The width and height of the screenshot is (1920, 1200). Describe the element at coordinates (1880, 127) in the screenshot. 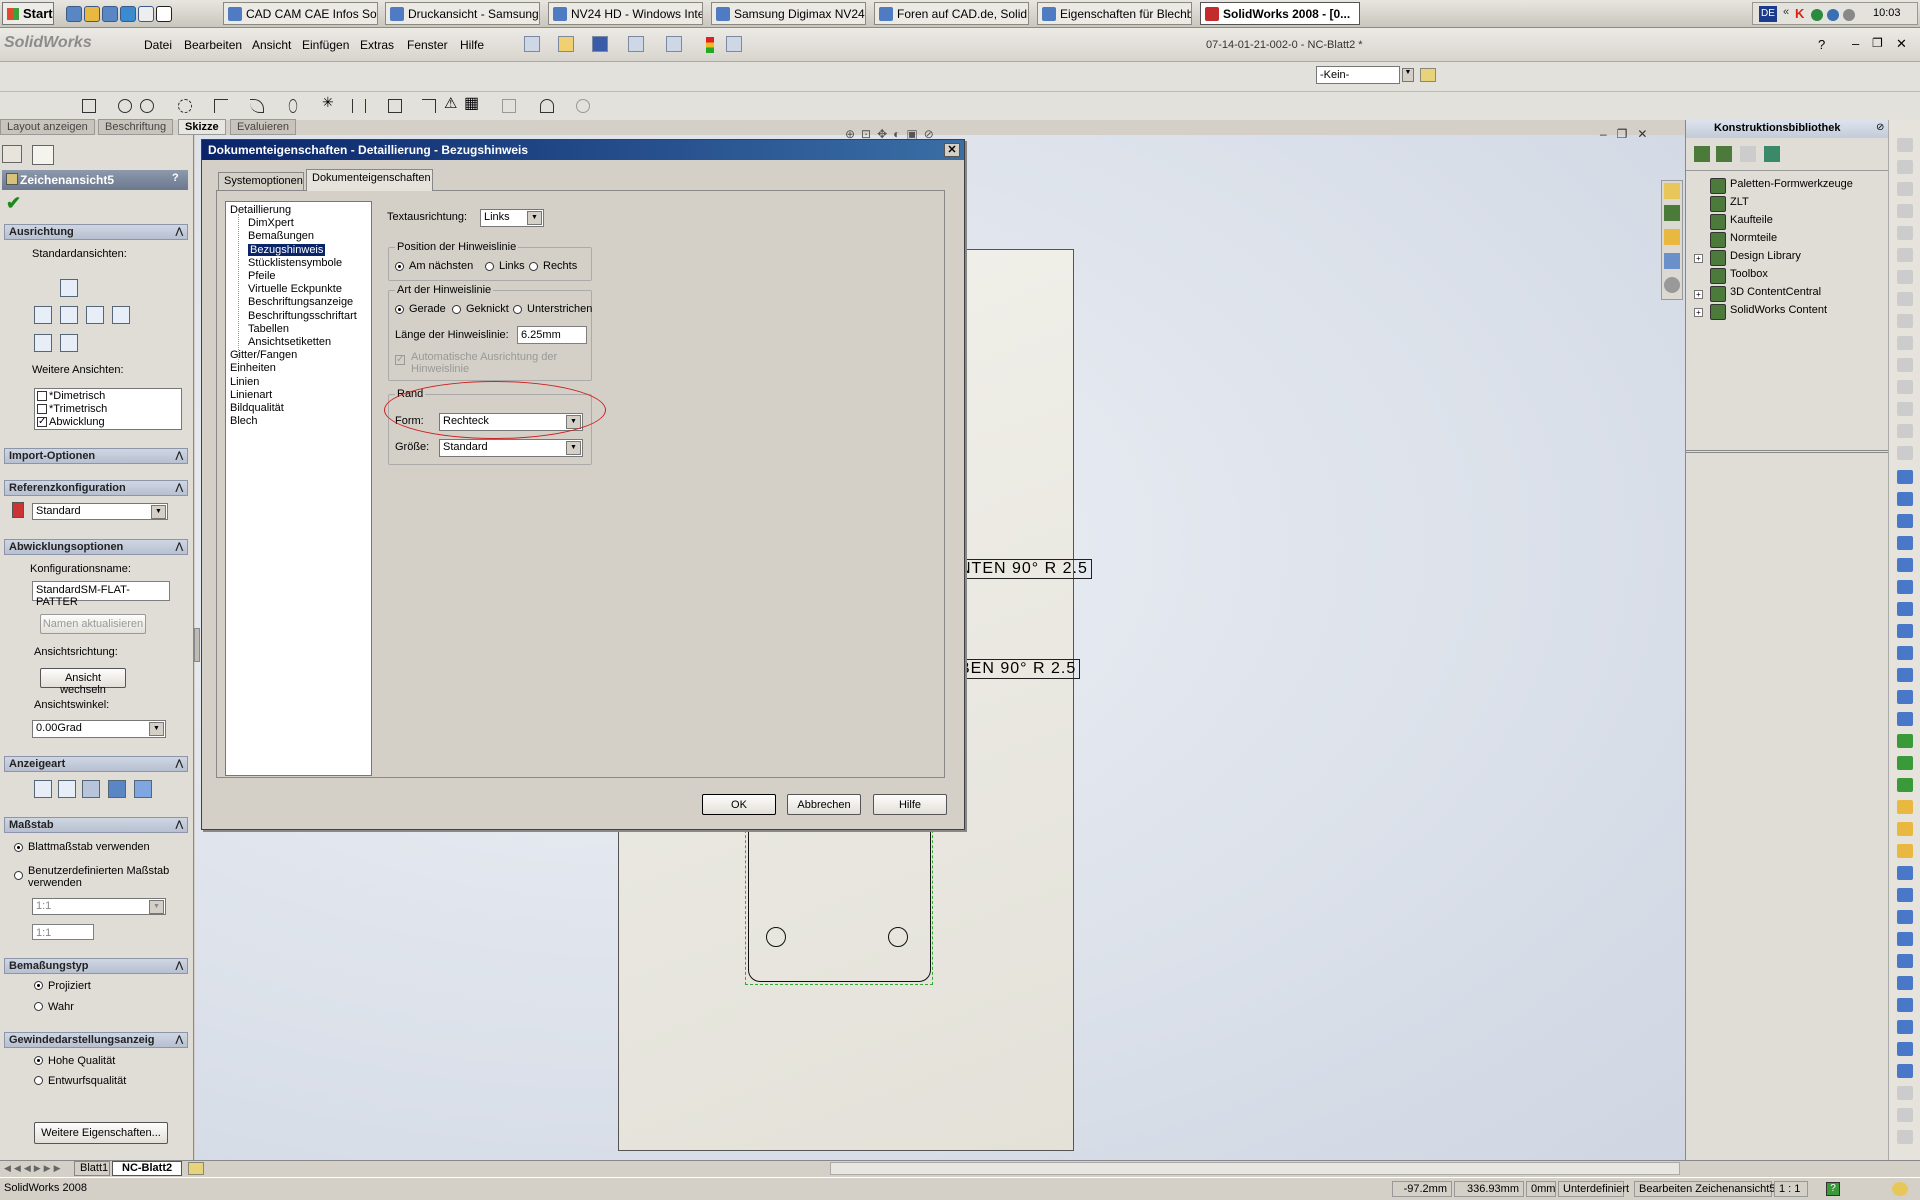

I see `pin-icon: ⊘` at that location.